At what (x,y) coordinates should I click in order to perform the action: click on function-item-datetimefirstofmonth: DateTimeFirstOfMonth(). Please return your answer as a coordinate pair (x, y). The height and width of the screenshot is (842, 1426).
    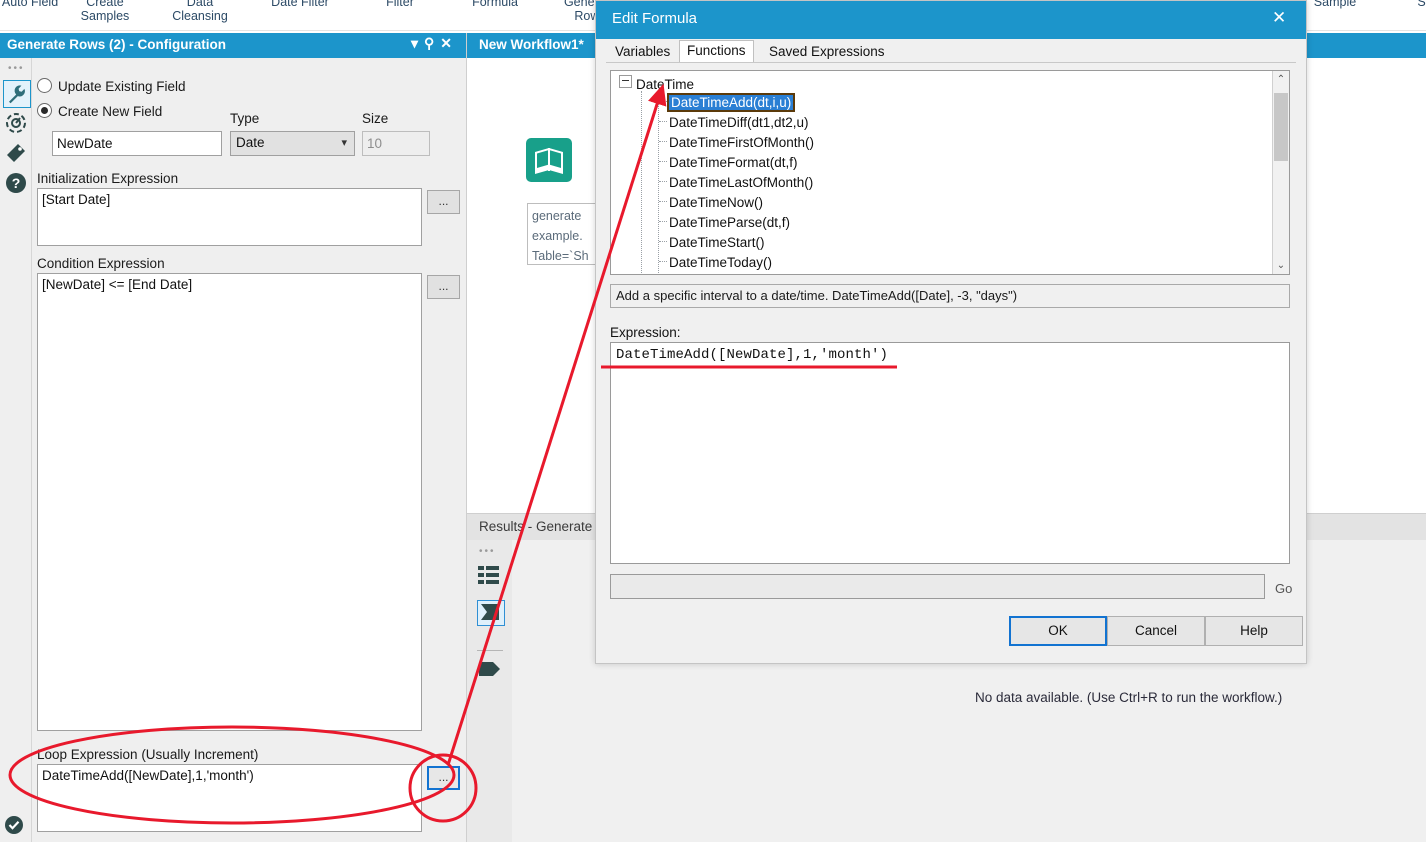
    Looking at the image, I should click on (741, 142).